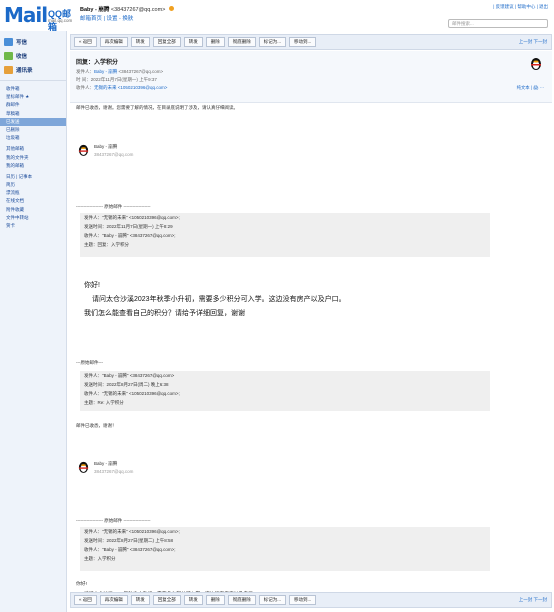 This screenshot has height=612, width=554. I want to click on sidebar-item-13: 简历, so click(33, 185).